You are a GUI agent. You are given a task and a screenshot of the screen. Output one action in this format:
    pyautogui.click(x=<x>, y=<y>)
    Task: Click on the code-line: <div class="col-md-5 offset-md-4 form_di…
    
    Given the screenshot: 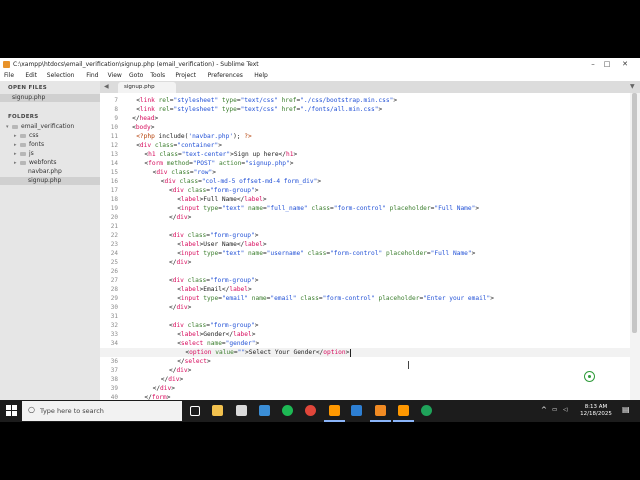 What is the action you would take?
    pyautogui.click(x=241, y=181)
    